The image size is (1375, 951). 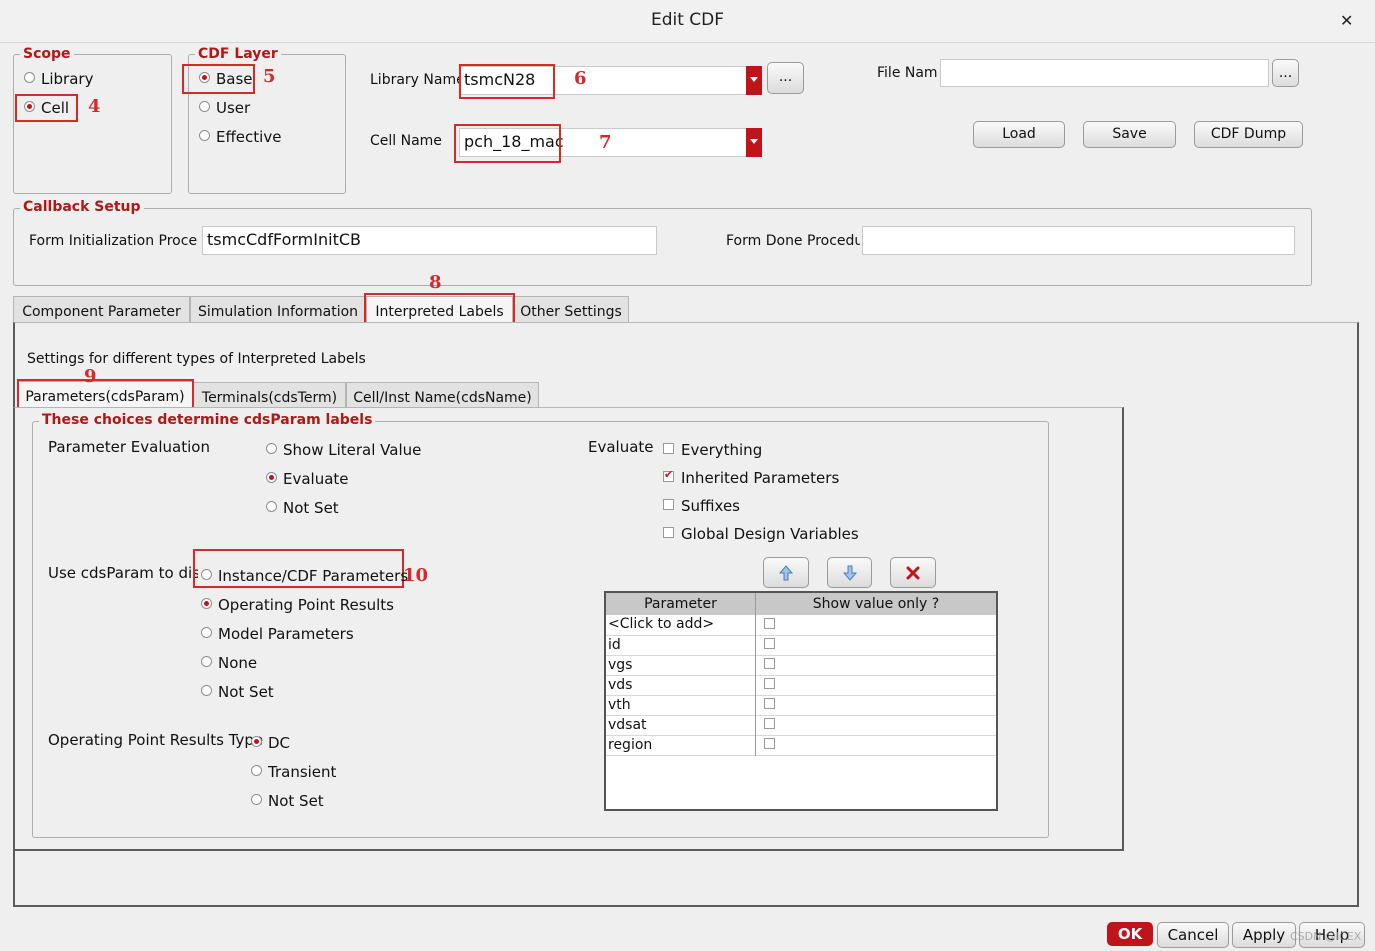 I want to click on form-done-label: Form Done Procedu, so click(x=793, y=241).